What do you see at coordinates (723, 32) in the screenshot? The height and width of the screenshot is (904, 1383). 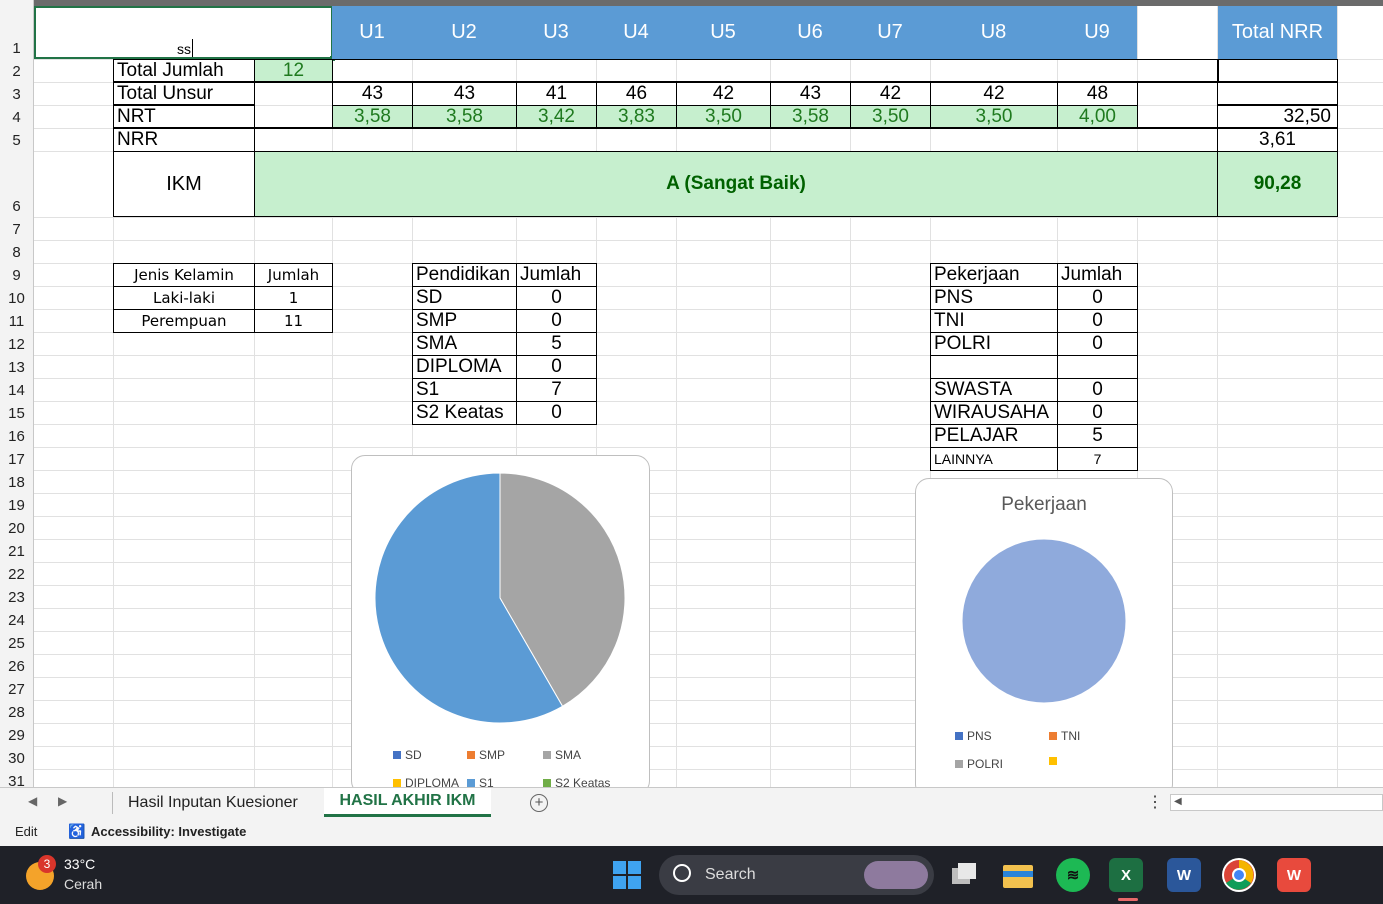 I see `unsur-header-5: U5` at bounding box center [723, 32].